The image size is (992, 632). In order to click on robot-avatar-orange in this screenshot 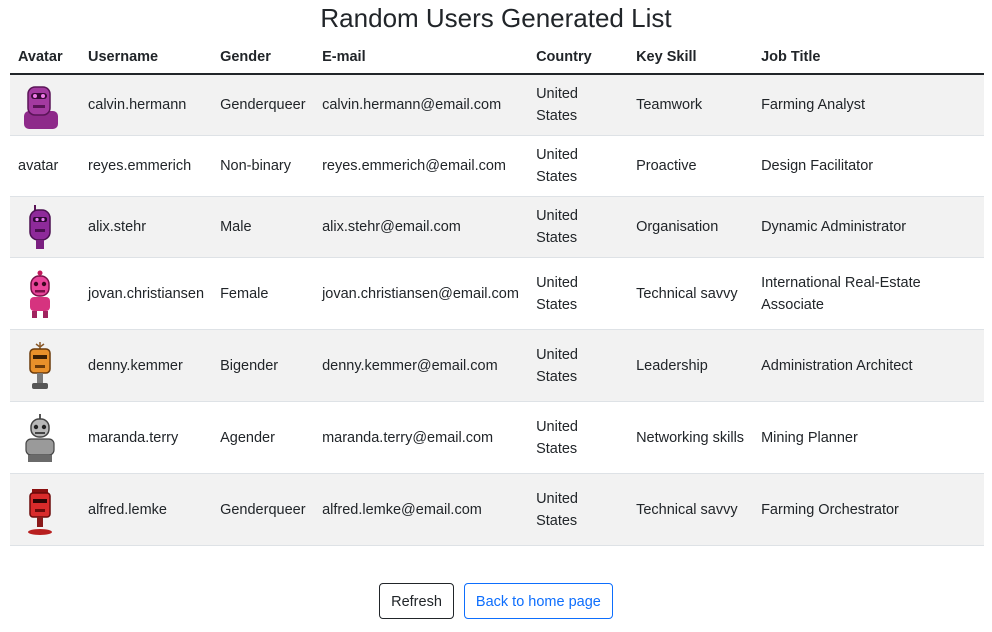, I will do `click(40, 365)`.